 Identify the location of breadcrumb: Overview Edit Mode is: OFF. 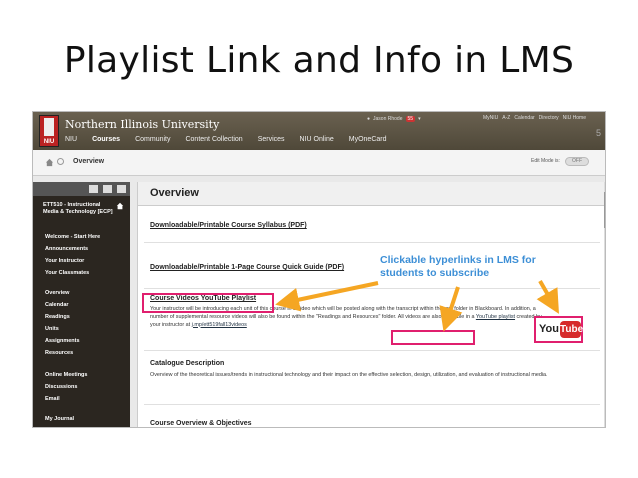
(319, 163).